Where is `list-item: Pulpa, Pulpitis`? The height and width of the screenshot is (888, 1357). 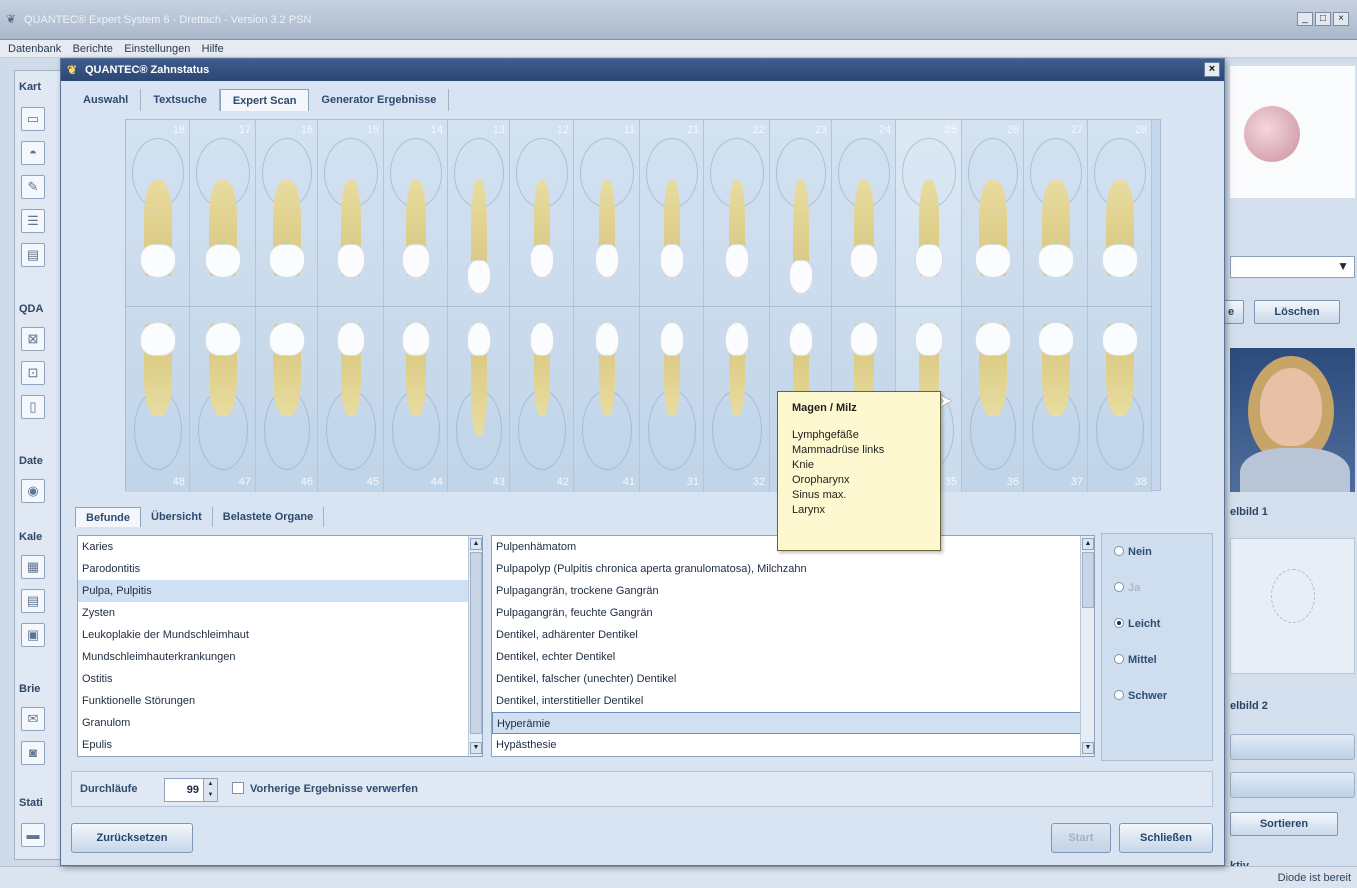 list-item: Pulpa, Pulpitis is located at coordinates (280, 591).